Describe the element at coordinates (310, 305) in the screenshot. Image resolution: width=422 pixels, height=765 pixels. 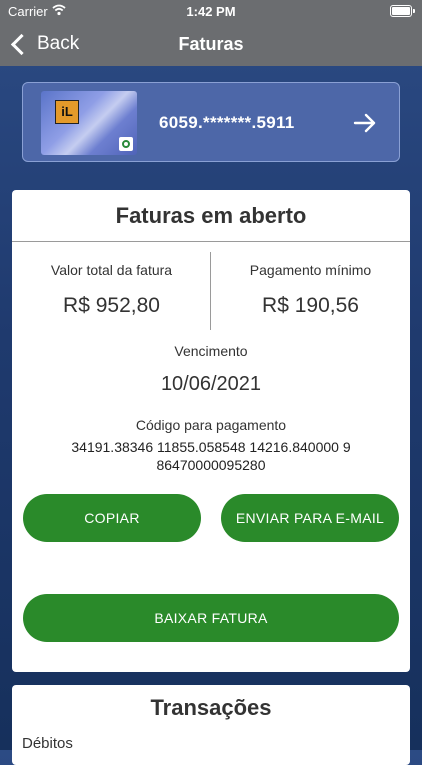
I see `minimum-value: R$ 190,56` at that location.